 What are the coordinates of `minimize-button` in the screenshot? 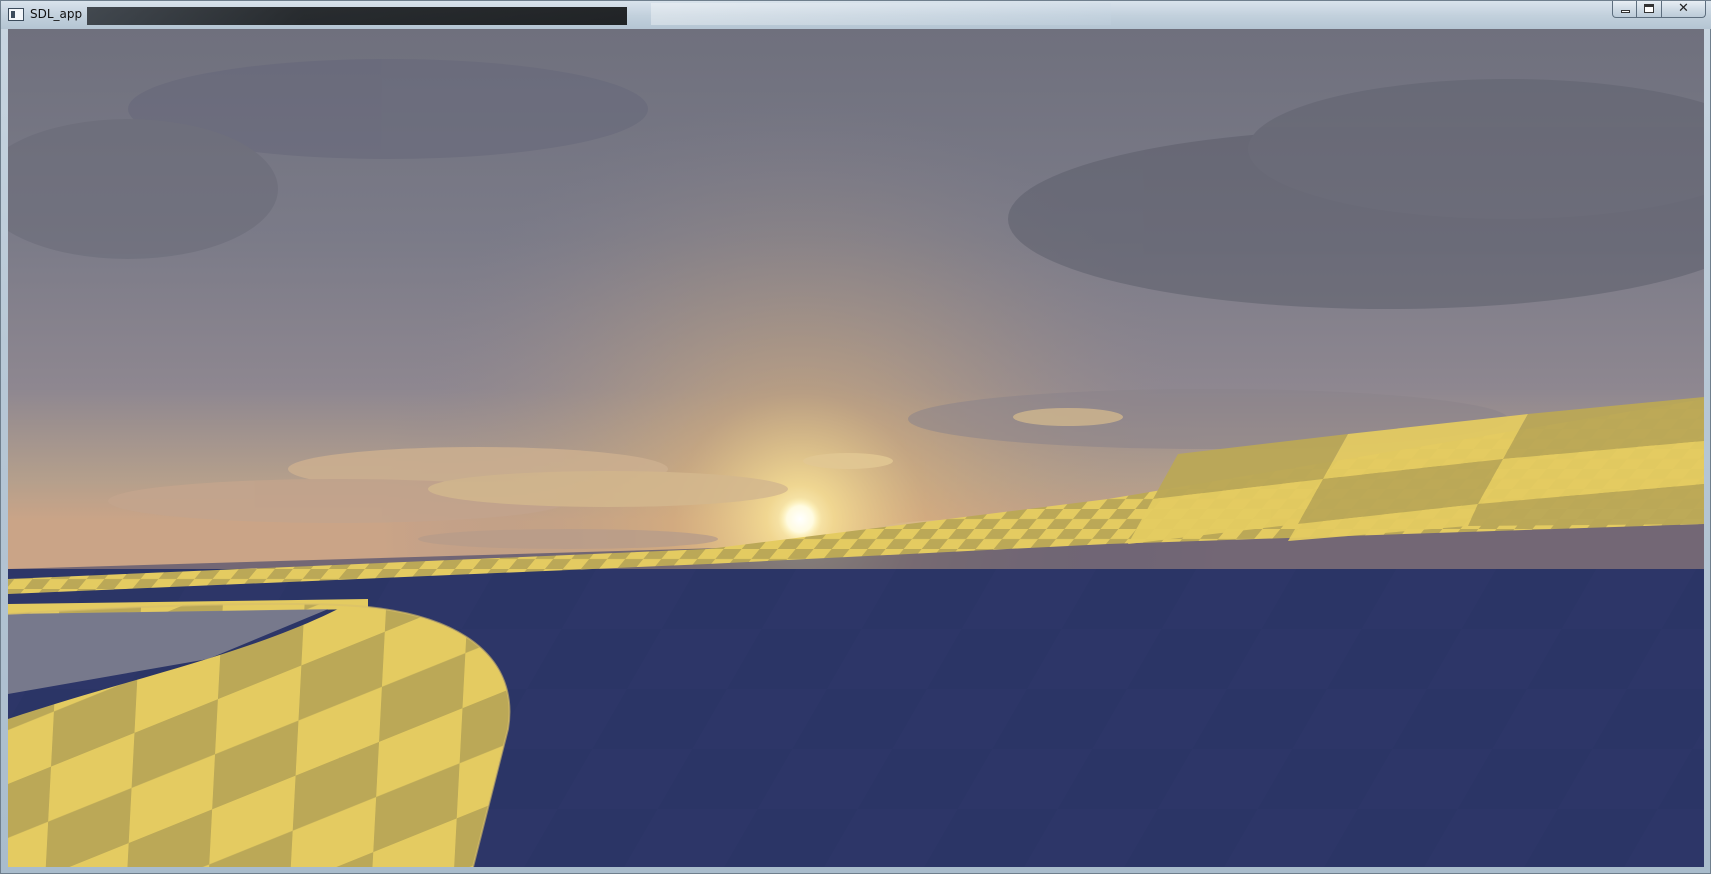 It's located at (1624, 9).